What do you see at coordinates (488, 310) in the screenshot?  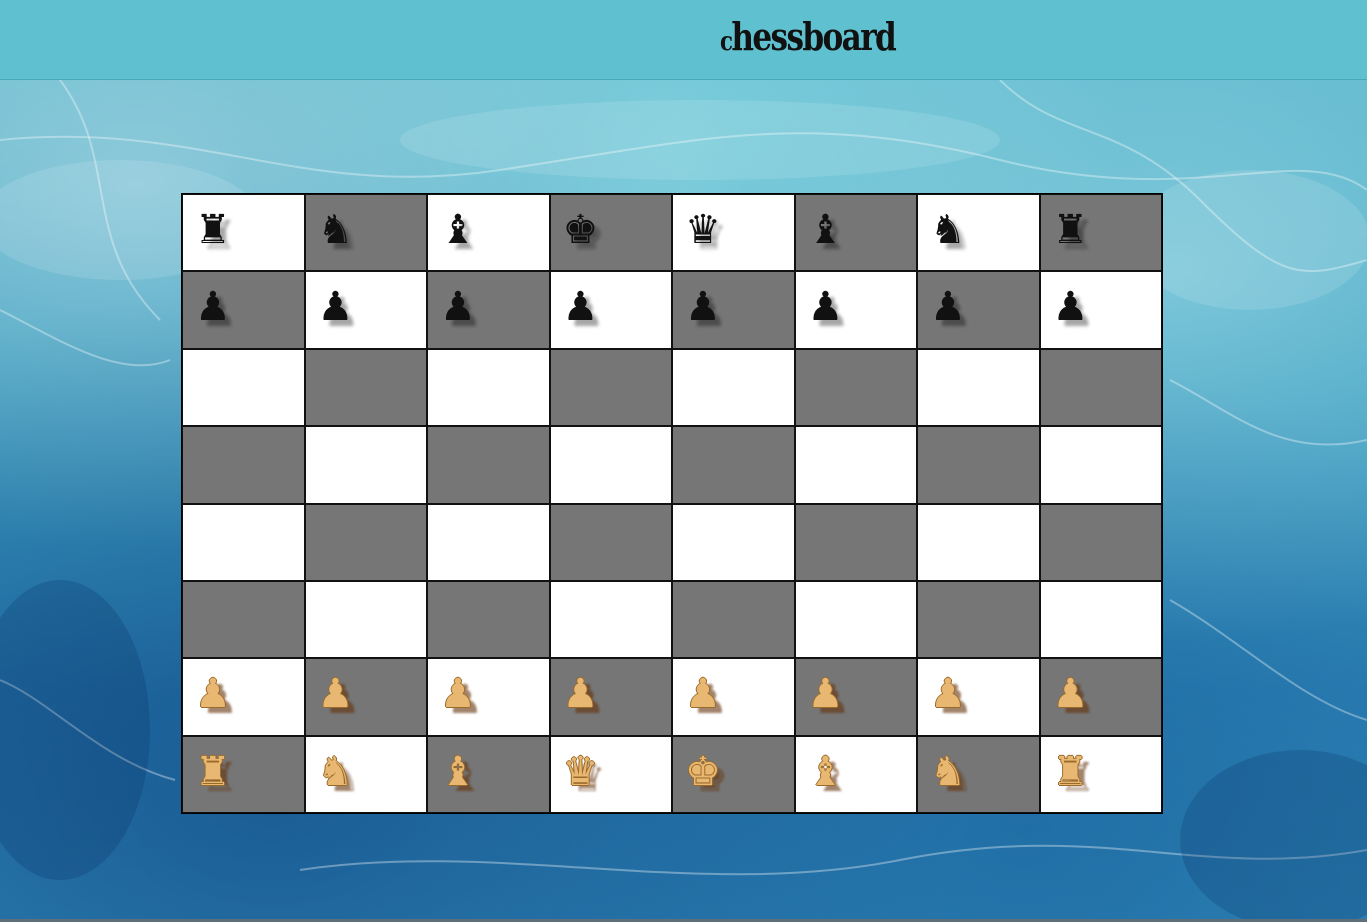 I see `square-c7: ♟` at bounding box center [488, 310].